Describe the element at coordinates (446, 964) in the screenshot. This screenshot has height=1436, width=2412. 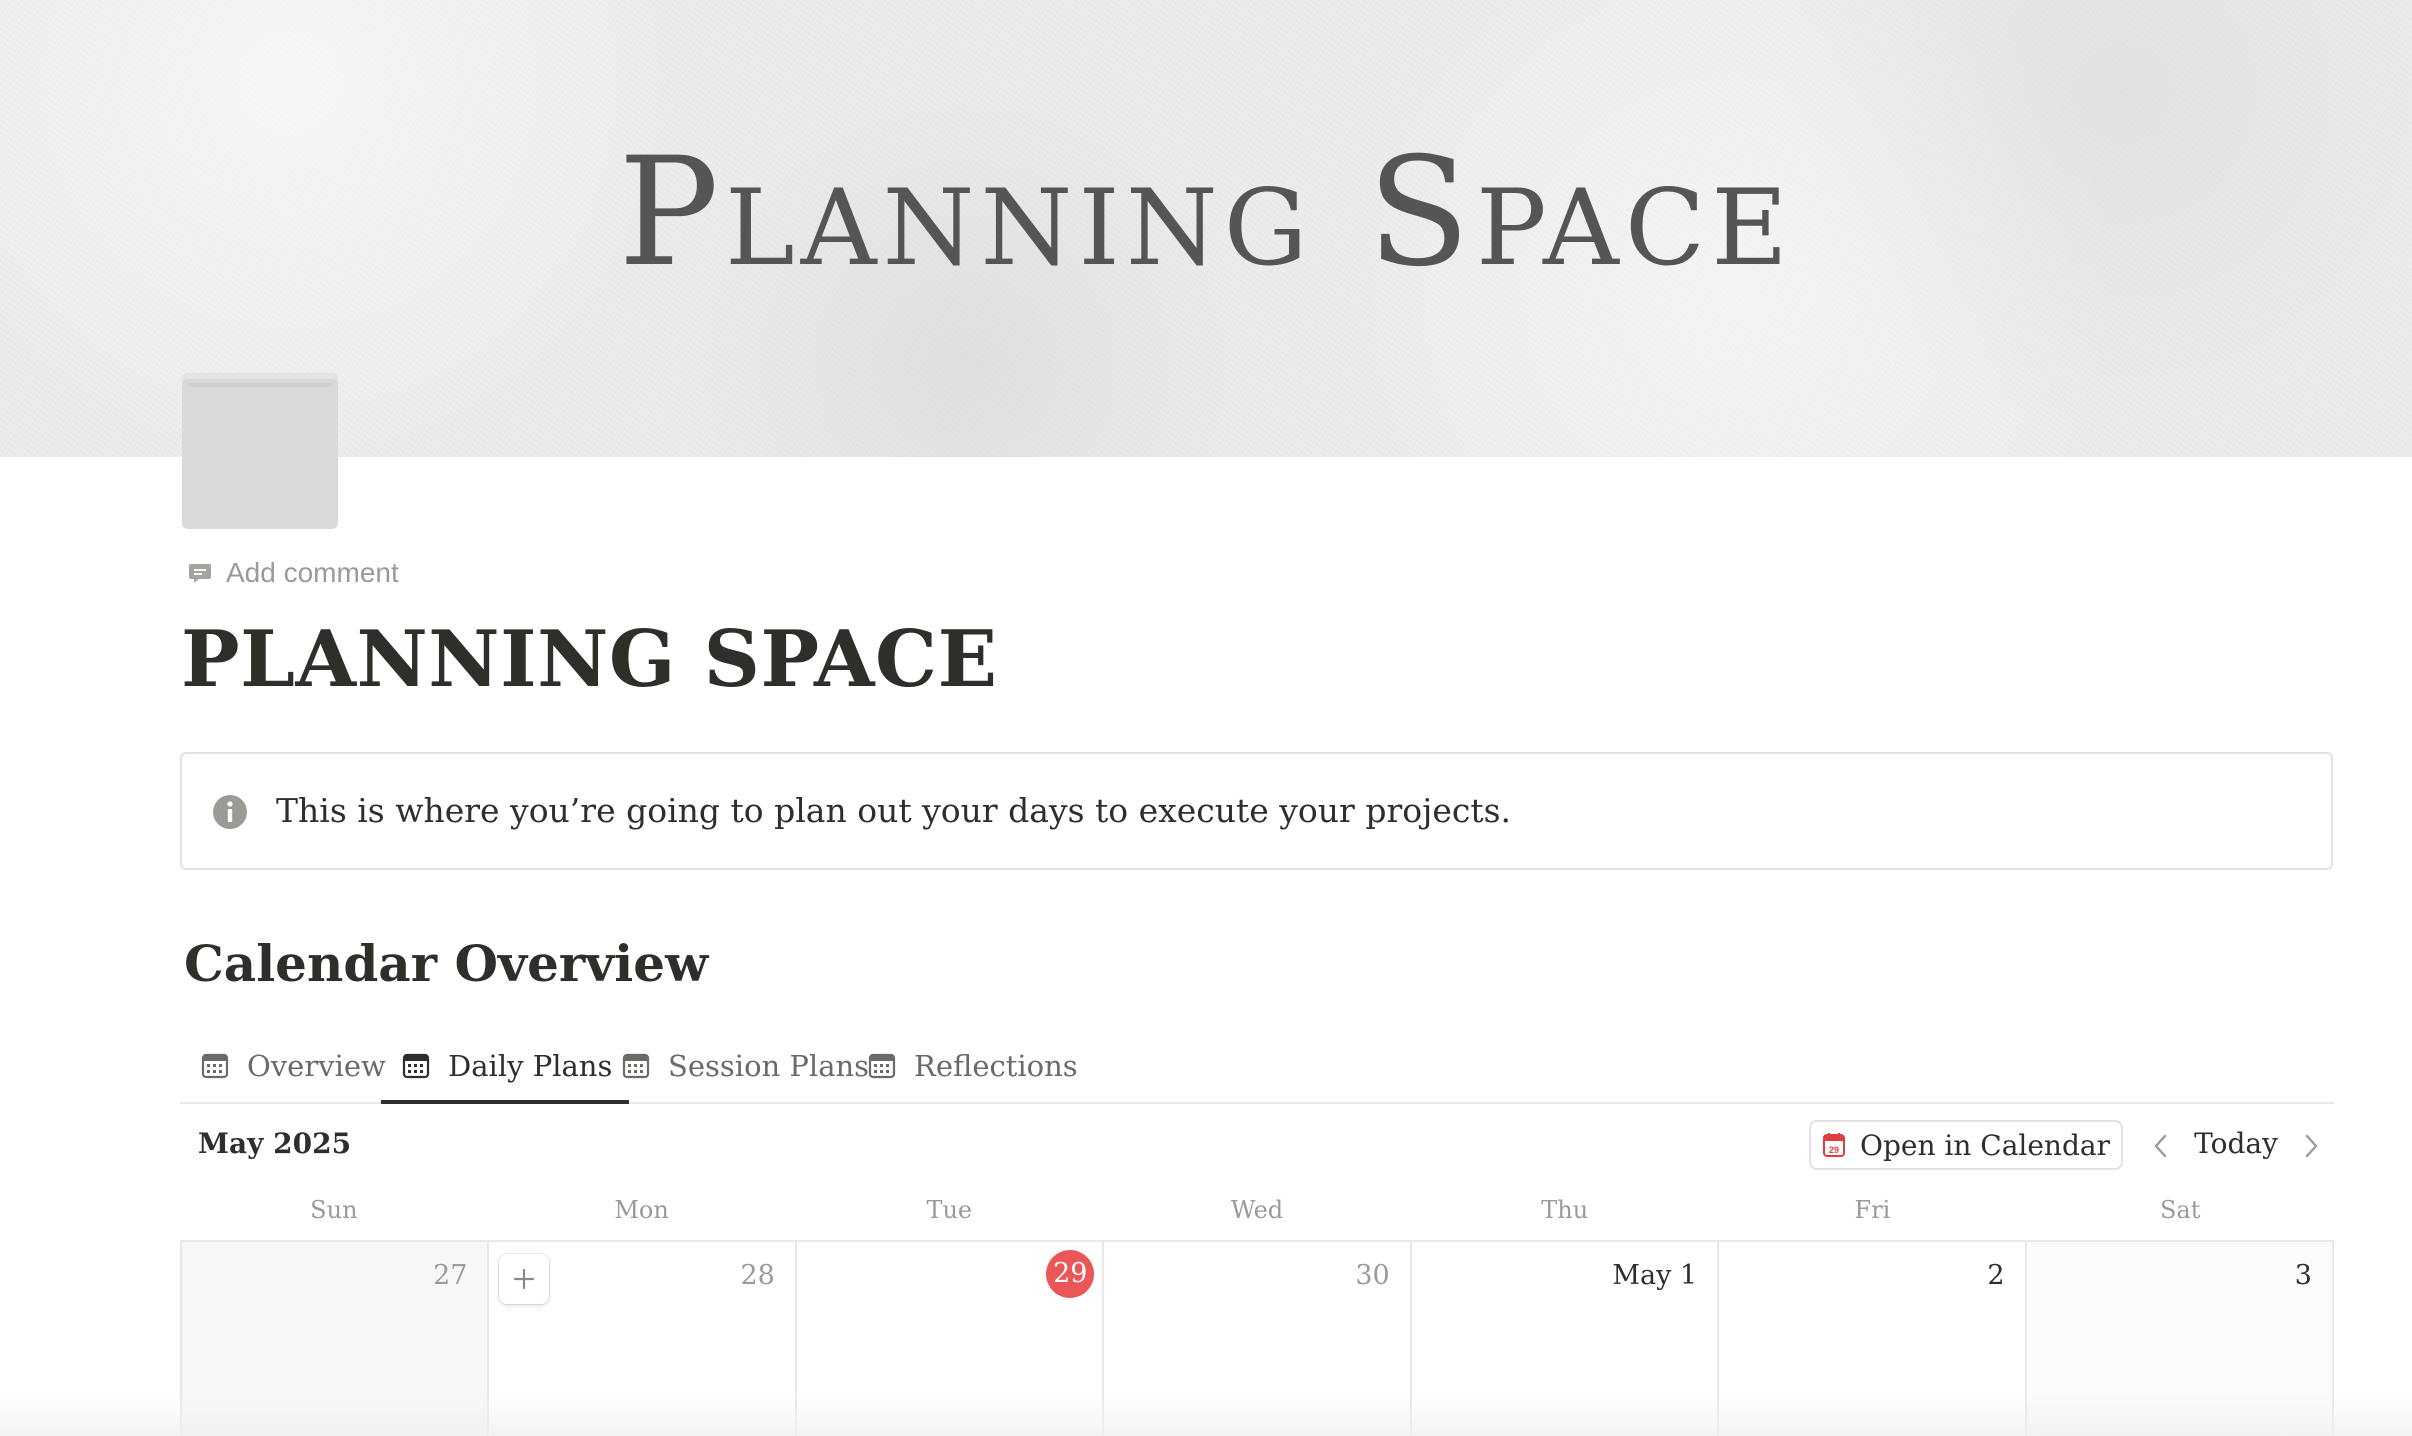
I see `calendar-overview-heading: Calendar Overview` at that location.